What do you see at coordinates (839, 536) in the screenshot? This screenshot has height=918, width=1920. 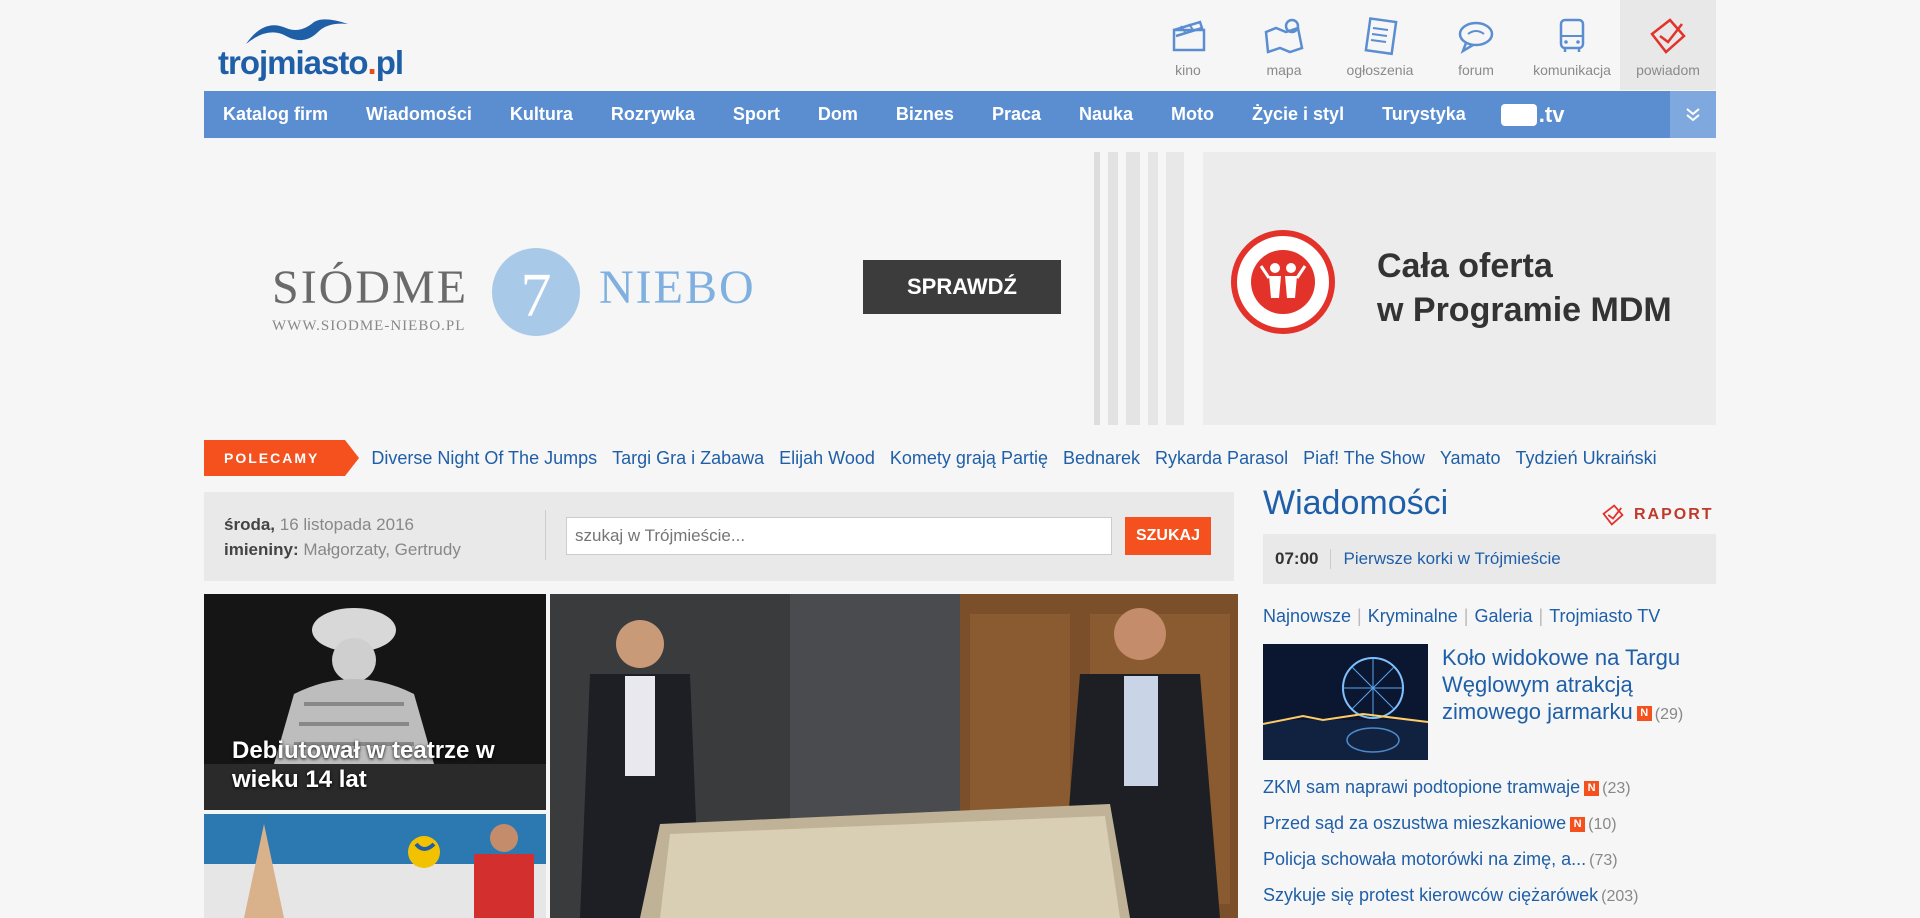 I see `search-input` at bounding box center [839, 536].